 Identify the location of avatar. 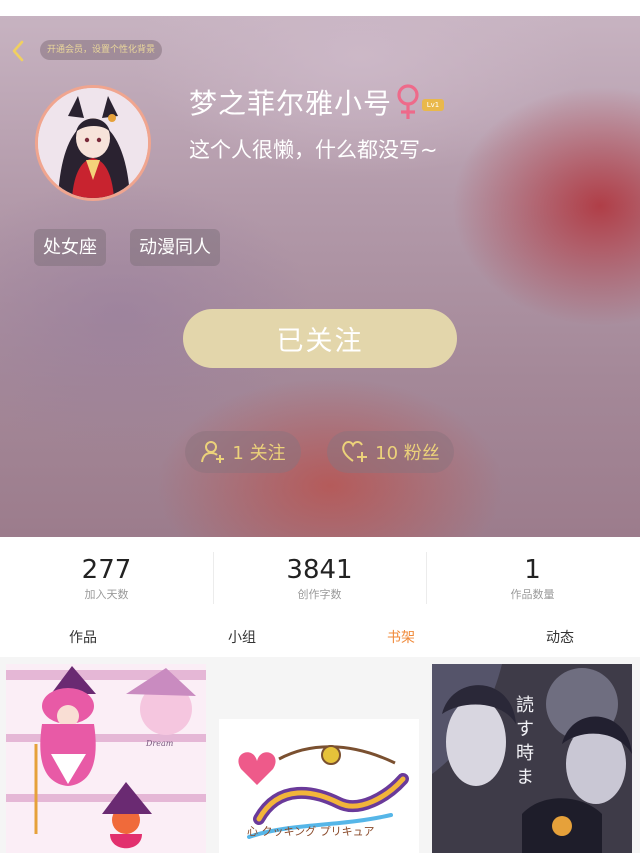
(93, 143).